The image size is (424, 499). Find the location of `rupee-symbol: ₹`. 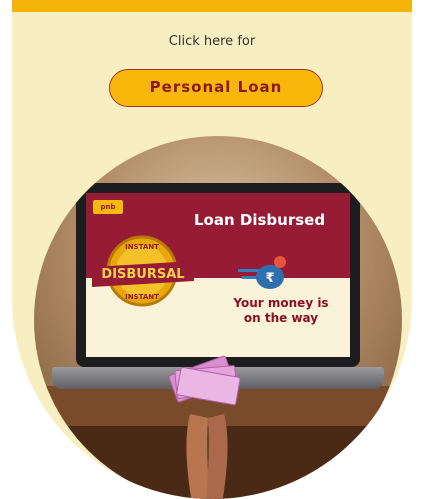

rupee-symbol: ₹ is located at coordinates (269, 278).